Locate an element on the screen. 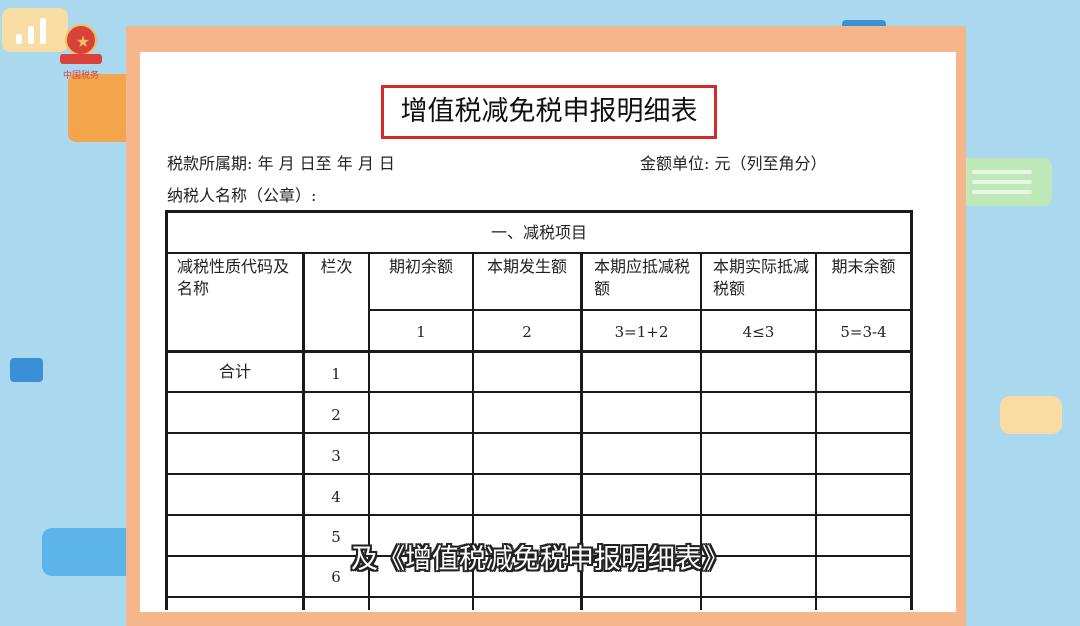  form-title: 增值税减免税申报明细表 is located at coordinates (549, 112).